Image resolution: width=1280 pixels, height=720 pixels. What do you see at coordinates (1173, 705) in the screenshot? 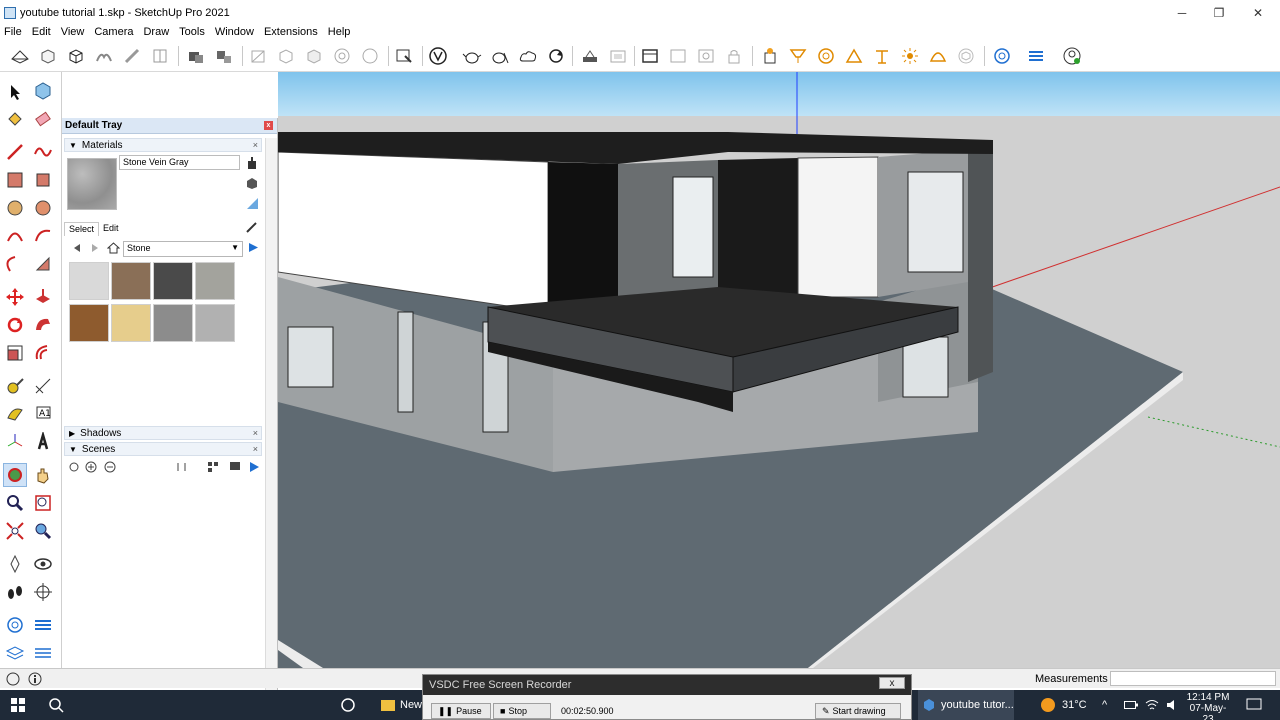
I see `volume-icon` at bounding box center [1173, 705].